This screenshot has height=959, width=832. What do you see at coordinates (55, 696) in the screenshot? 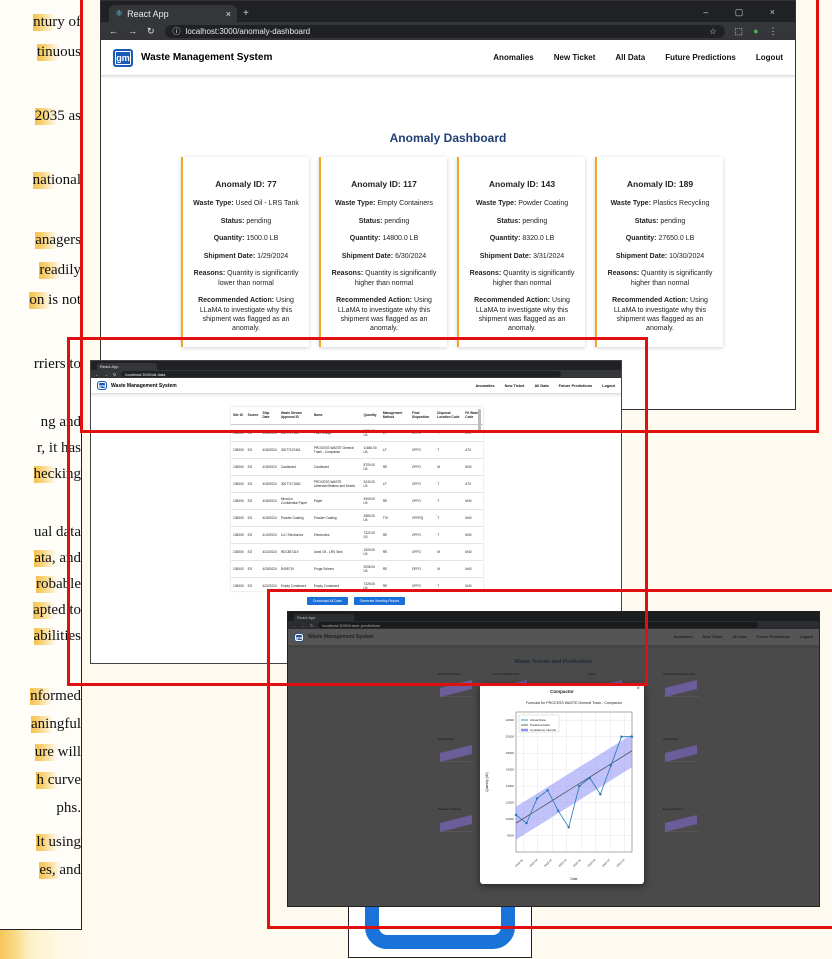
I see `paper-text-line: nformed` at bounding box center [55, 696].